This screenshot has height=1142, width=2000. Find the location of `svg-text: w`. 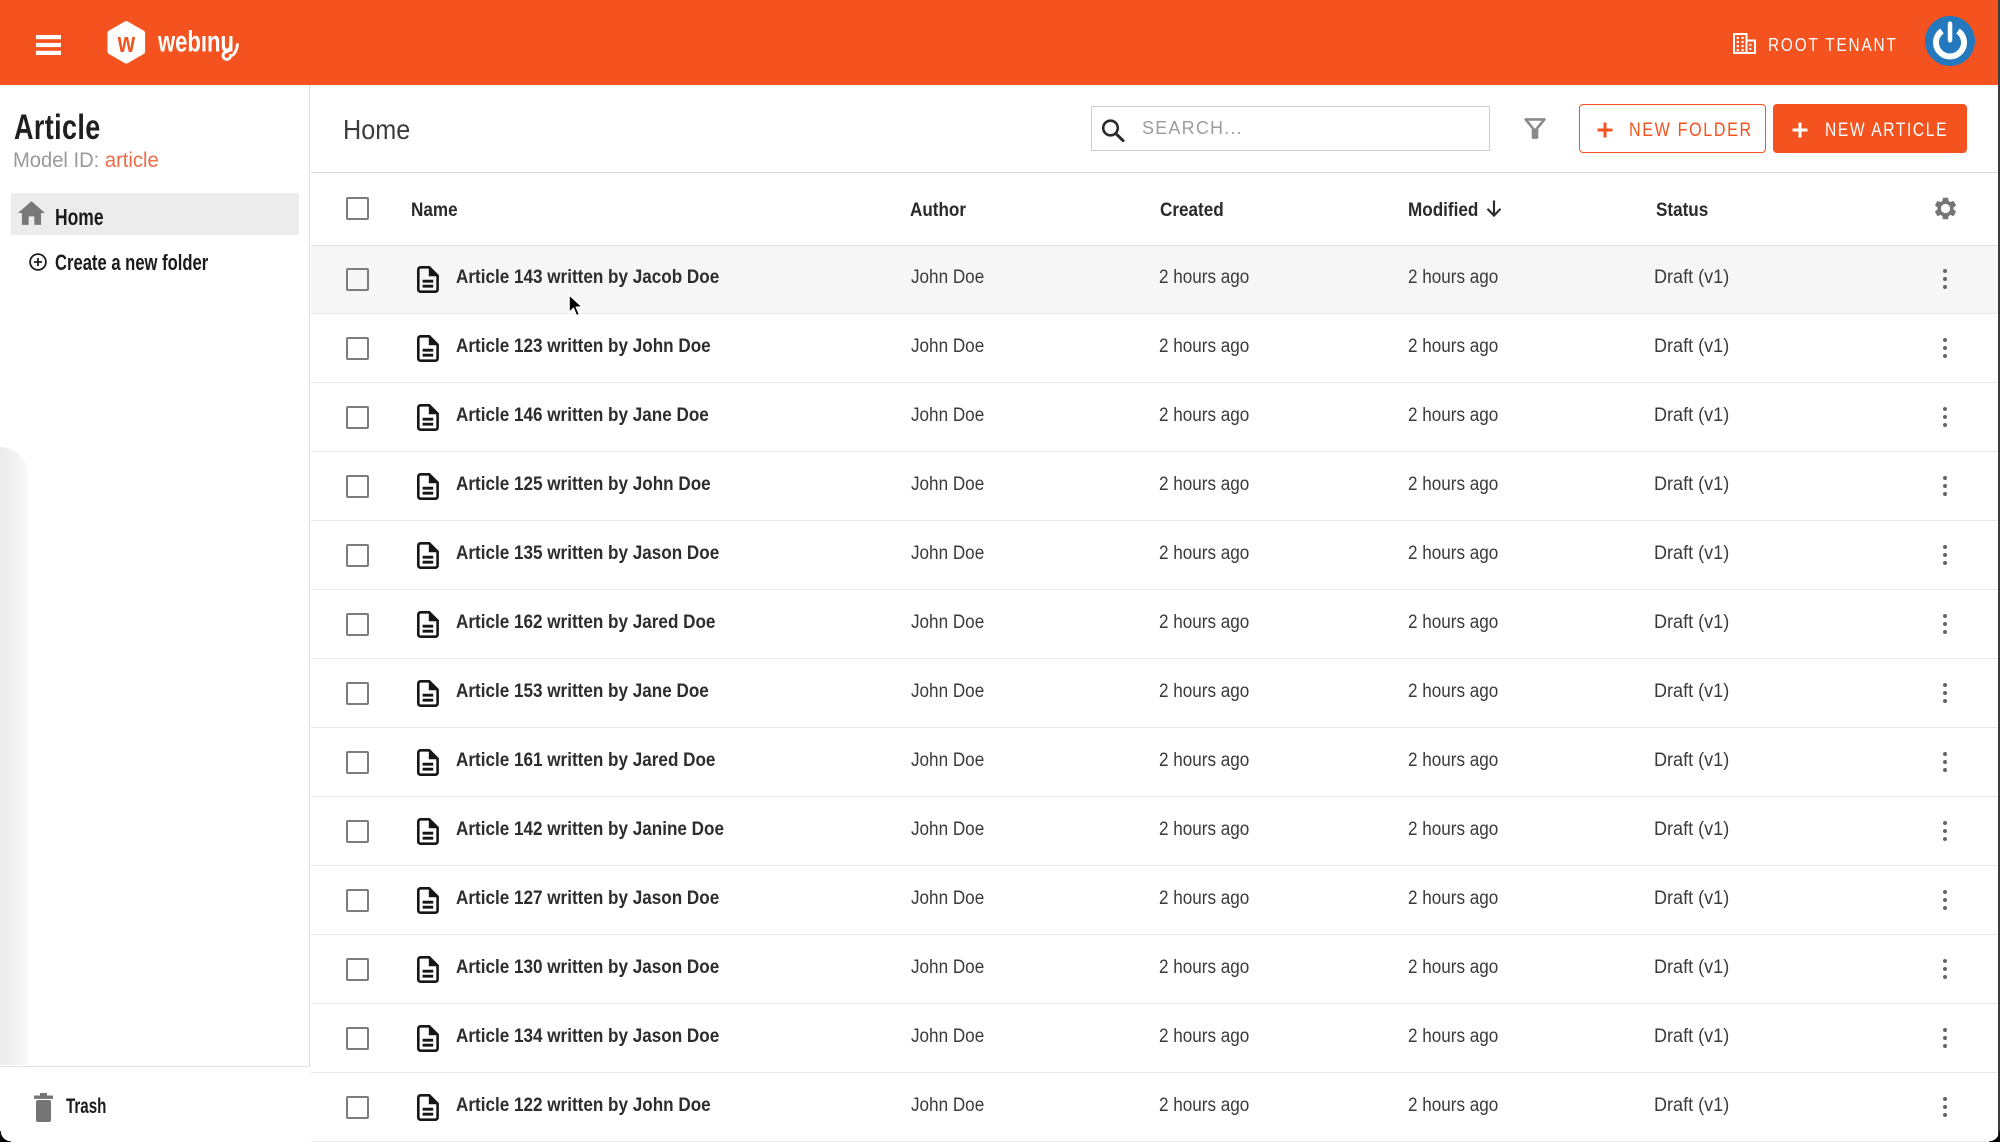

svg-text: w is located at coordinates (126, 43).